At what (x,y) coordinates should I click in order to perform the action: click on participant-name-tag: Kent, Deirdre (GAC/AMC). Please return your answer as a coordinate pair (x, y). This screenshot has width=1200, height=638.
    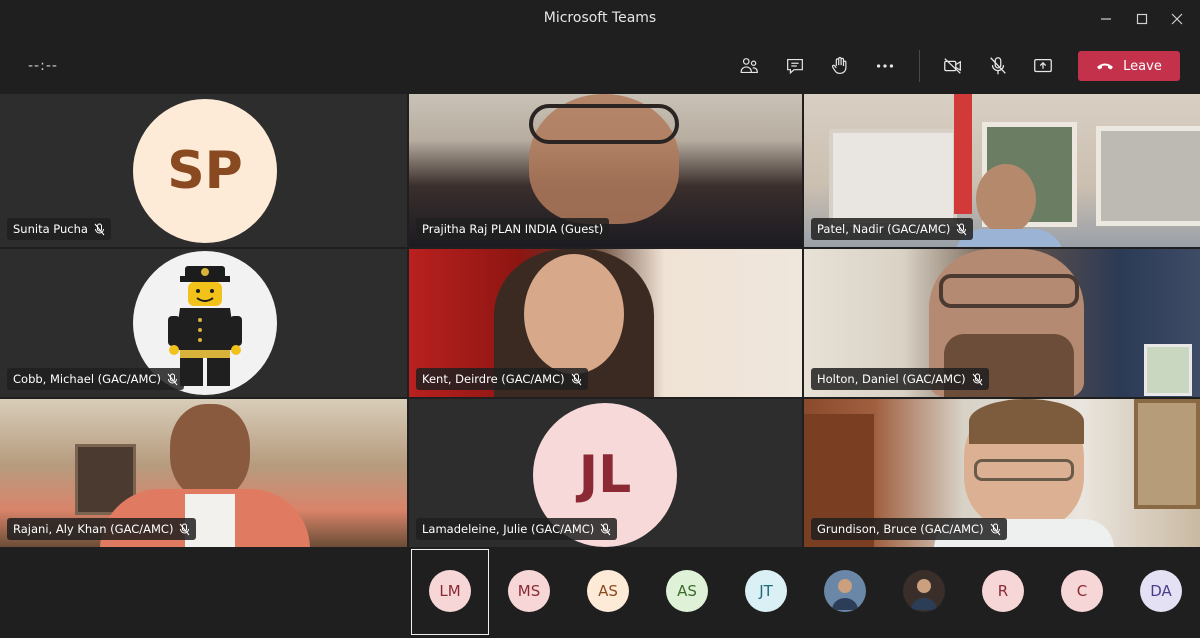
    Looking at the image, I should click on (502, 379).